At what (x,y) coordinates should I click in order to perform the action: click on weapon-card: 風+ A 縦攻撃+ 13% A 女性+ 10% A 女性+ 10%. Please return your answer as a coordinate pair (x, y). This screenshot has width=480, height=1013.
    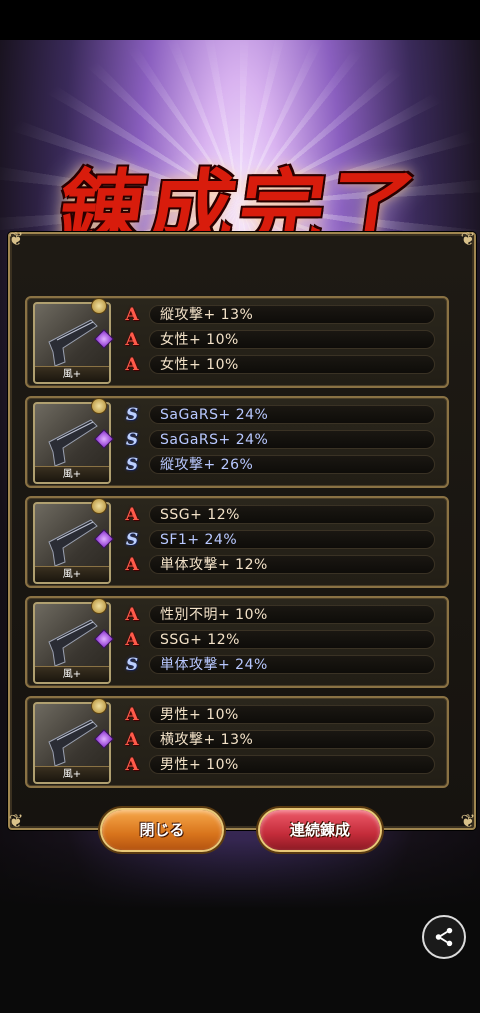
    Looking at the image, I should click on (237, 342).